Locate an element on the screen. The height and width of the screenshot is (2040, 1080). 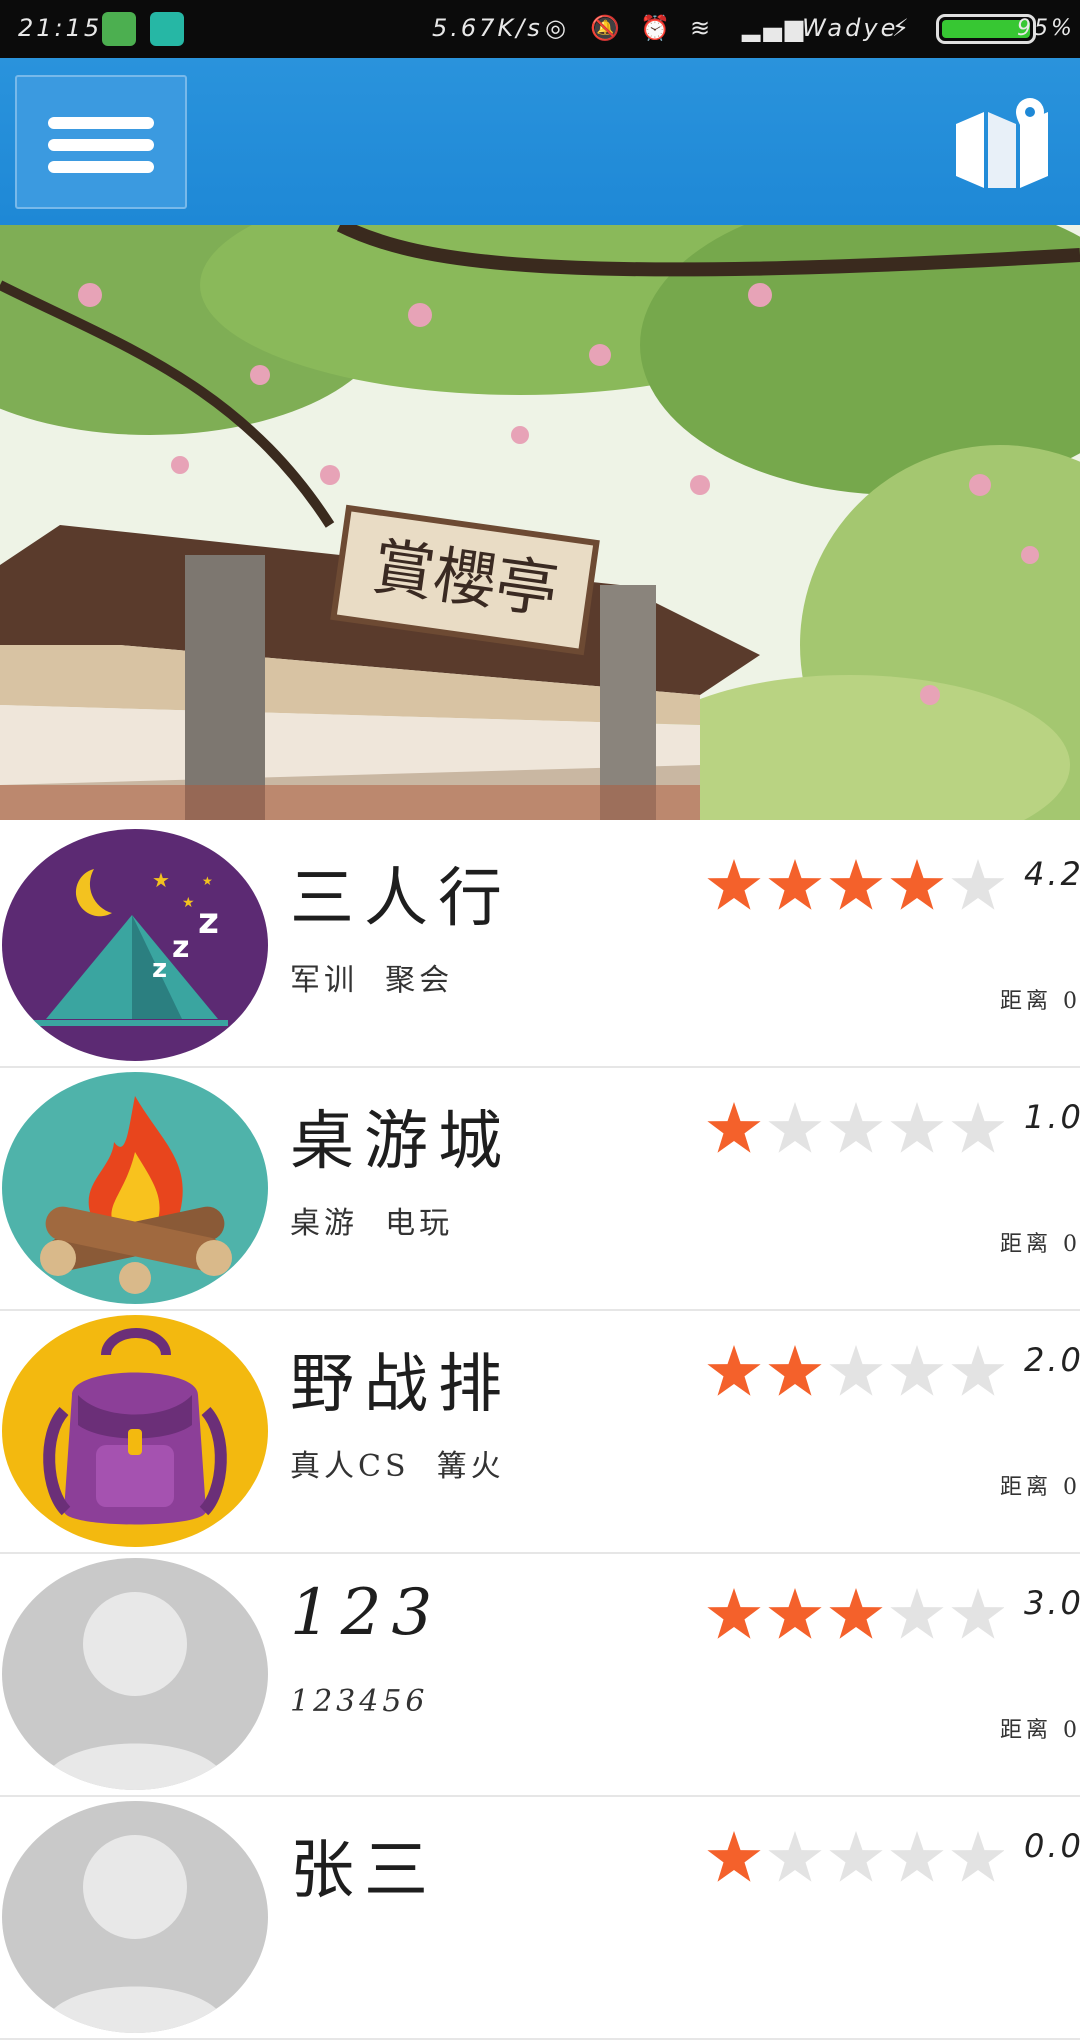
avatar: ★ ★ ★ z z z is located at coordinates (135, 945).